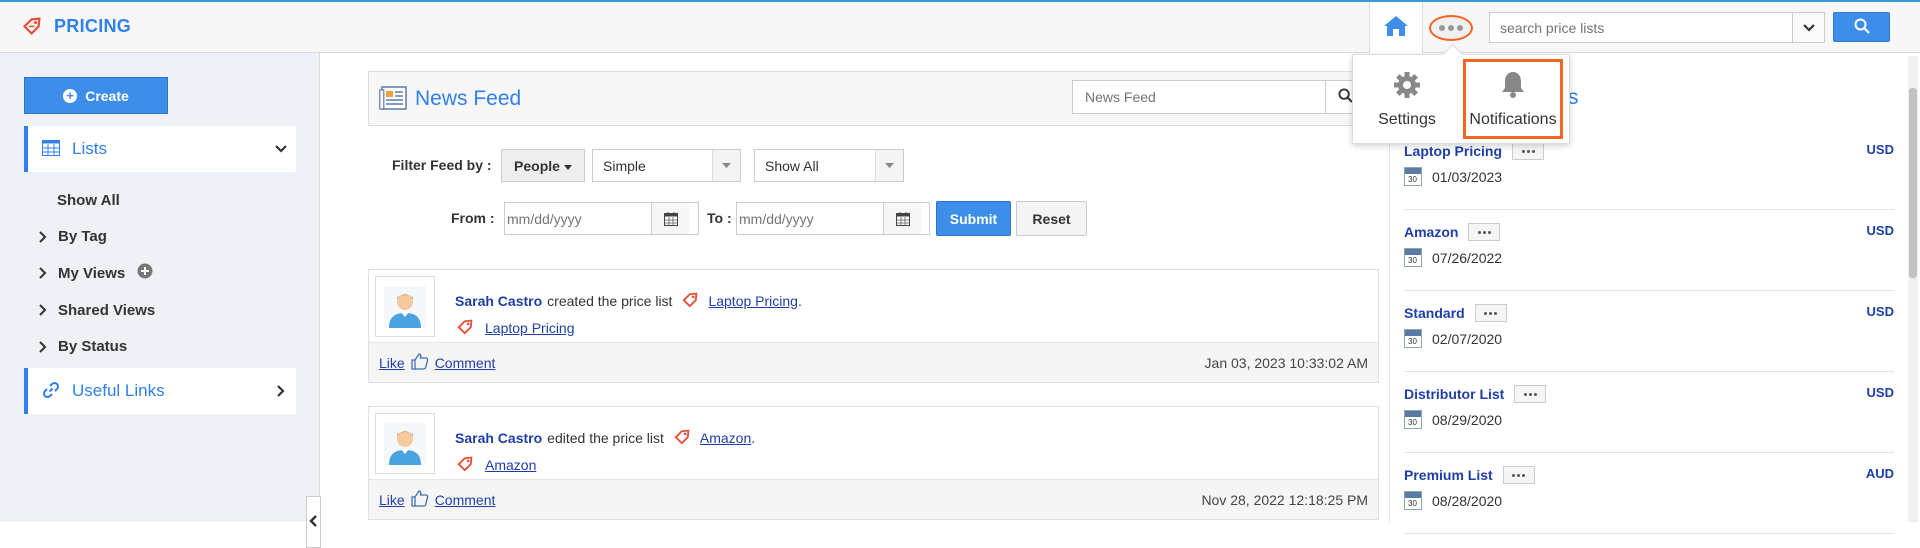 This screenshot has height=548, width=1920. I want to click on search-dropdown-toggle, so click(1808, 27).